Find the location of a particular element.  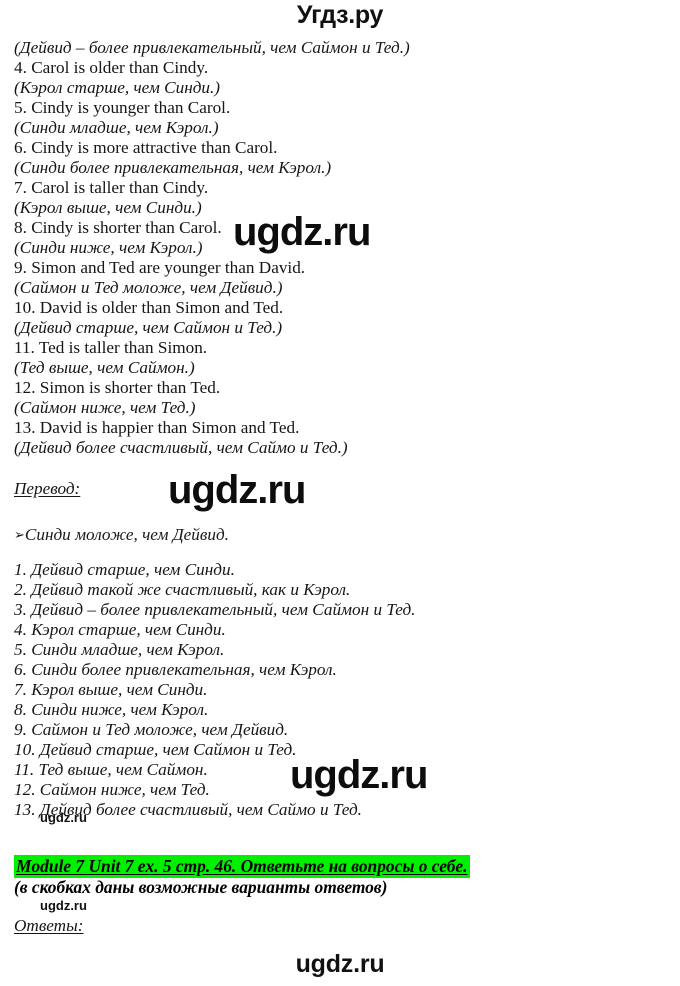

translation-section-label: Перевод: is located at coordinates (47, 488).